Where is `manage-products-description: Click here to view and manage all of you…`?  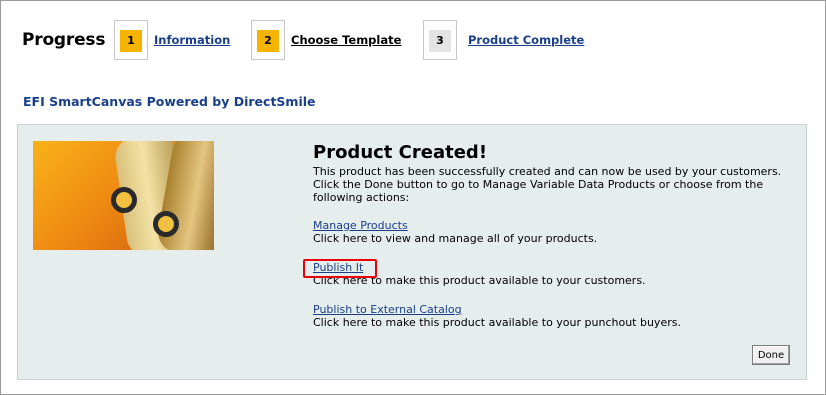 manage-products-description: Click here to view and manage all of you… is located at coordinates (455, 238).